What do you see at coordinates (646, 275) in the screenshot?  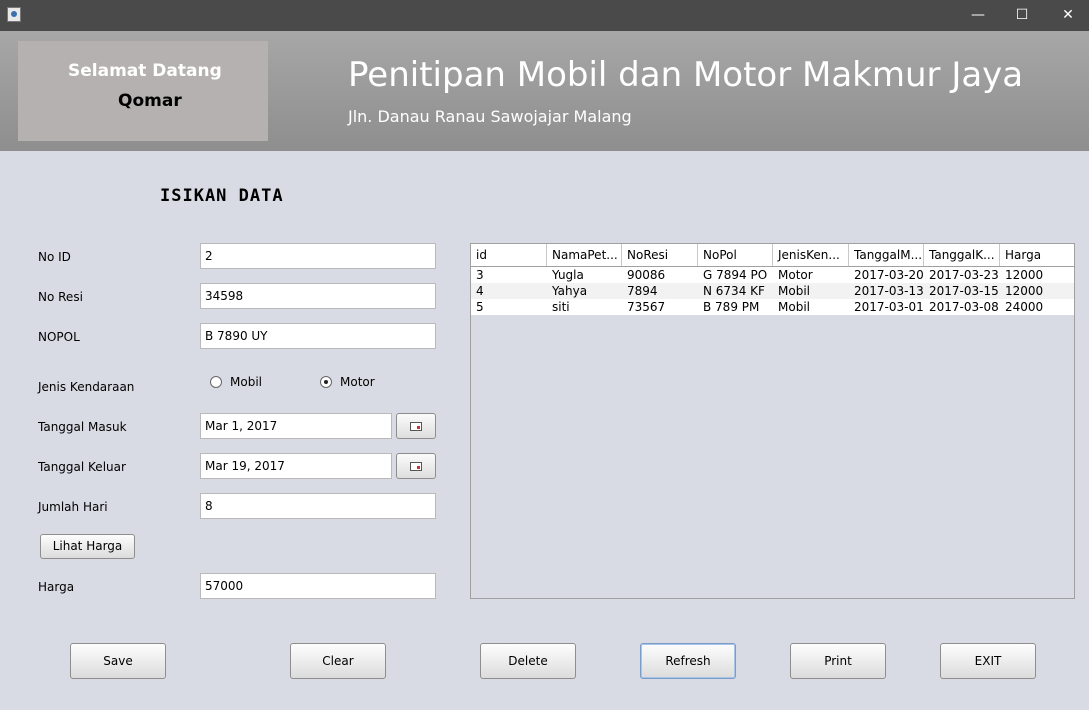 I see `table-cell: 90086` at bounding box center [646, 275].